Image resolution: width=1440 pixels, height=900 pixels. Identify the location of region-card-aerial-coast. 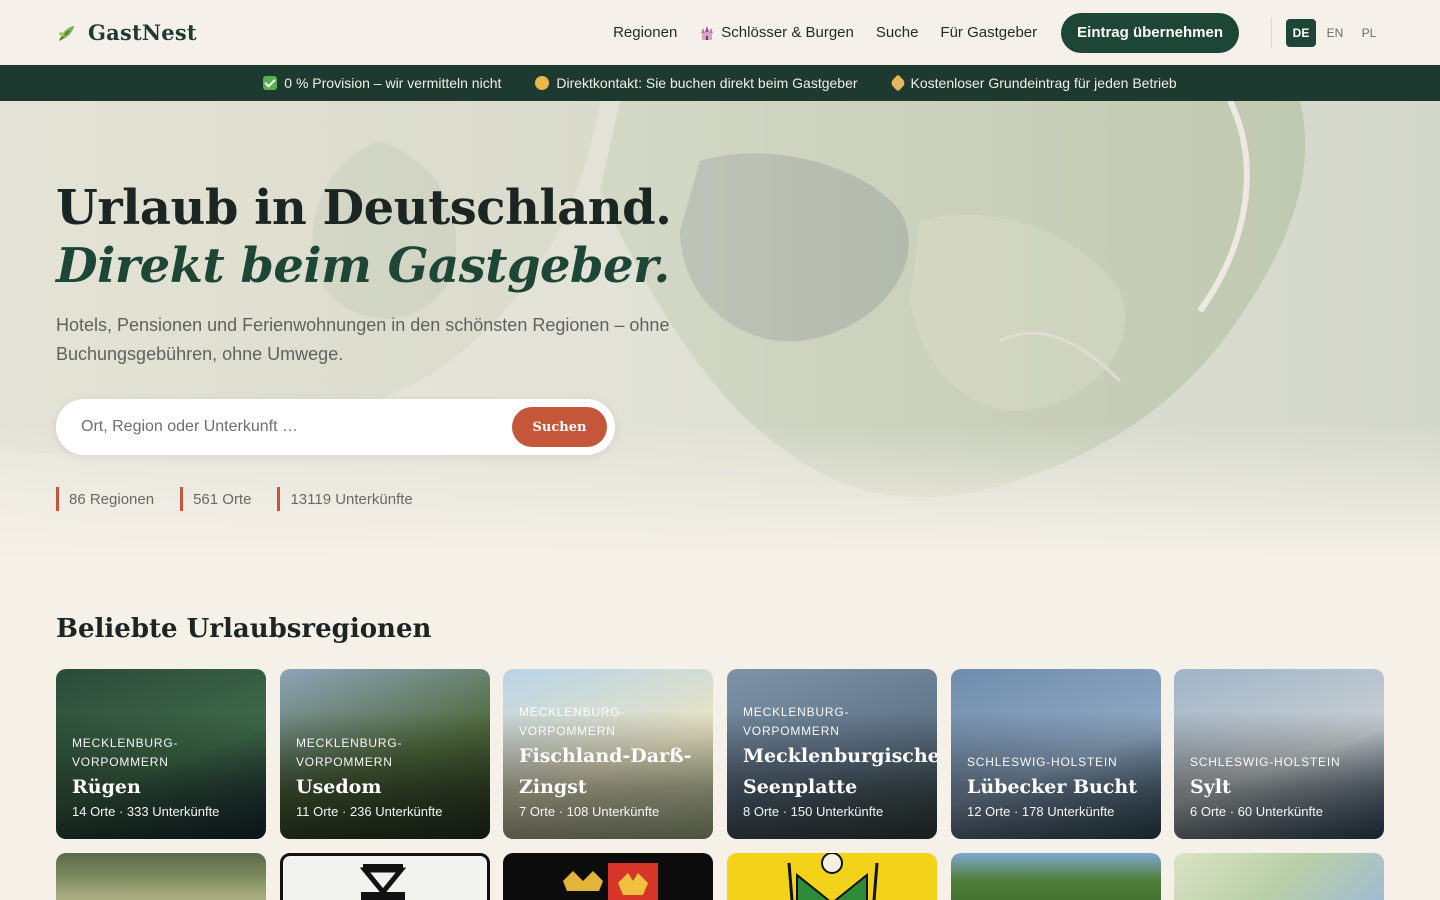
(161, 876).